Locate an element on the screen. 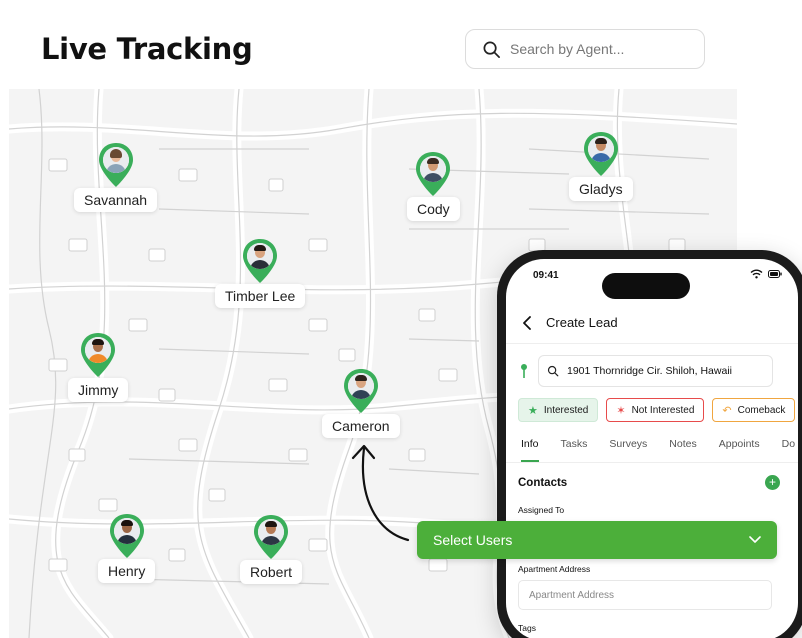 Image resolution: width=802 pixels, height=638 pixels. apartment-address-placeholder: Apartment Address is located at coordinates (572, 595).